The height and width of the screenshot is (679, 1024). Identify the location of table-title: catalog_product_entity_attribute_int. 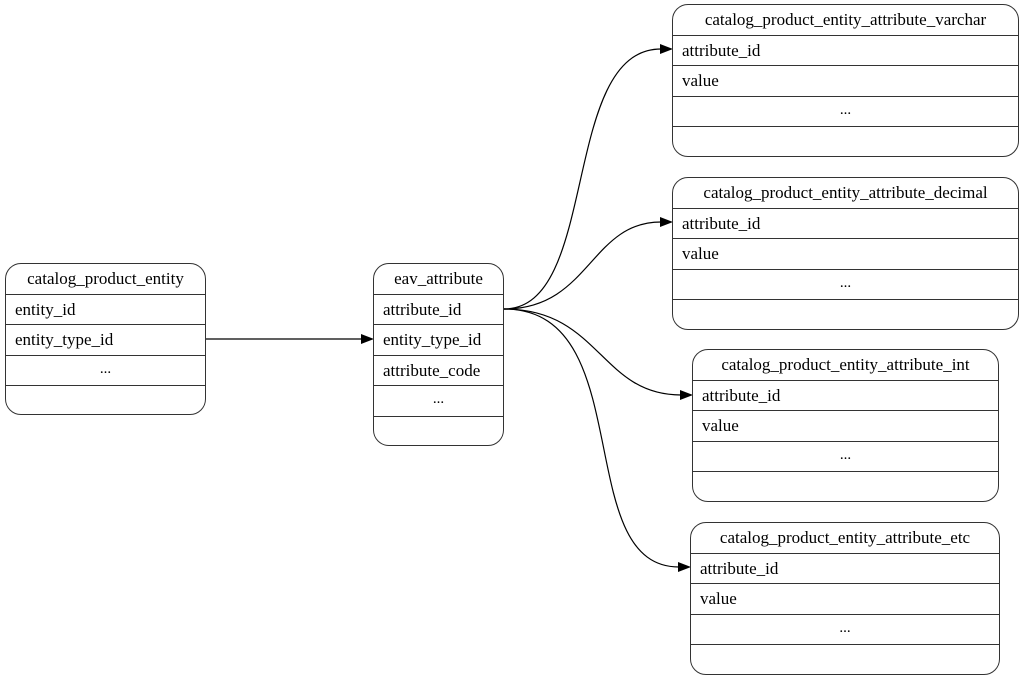
(845, 365).